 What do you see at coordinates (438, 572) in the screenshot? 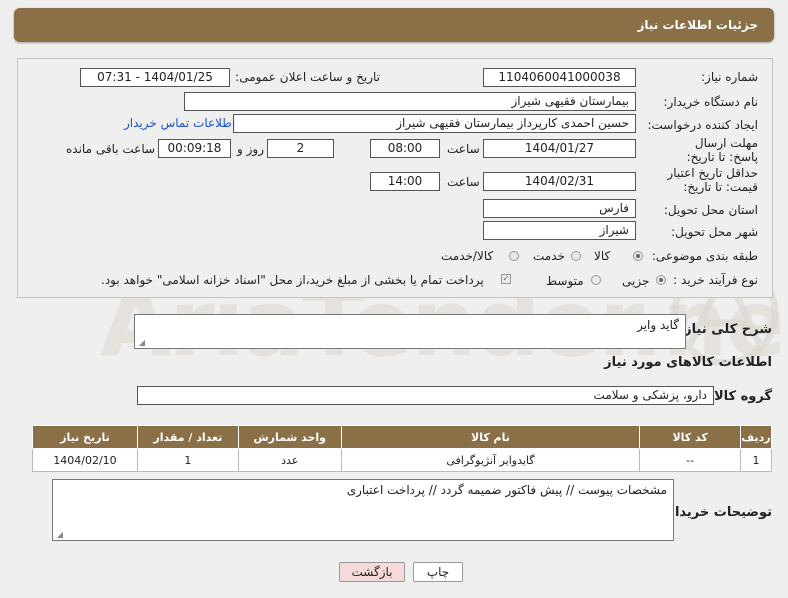
I see `print-button: چاپ` at bounding box center [438, 572].